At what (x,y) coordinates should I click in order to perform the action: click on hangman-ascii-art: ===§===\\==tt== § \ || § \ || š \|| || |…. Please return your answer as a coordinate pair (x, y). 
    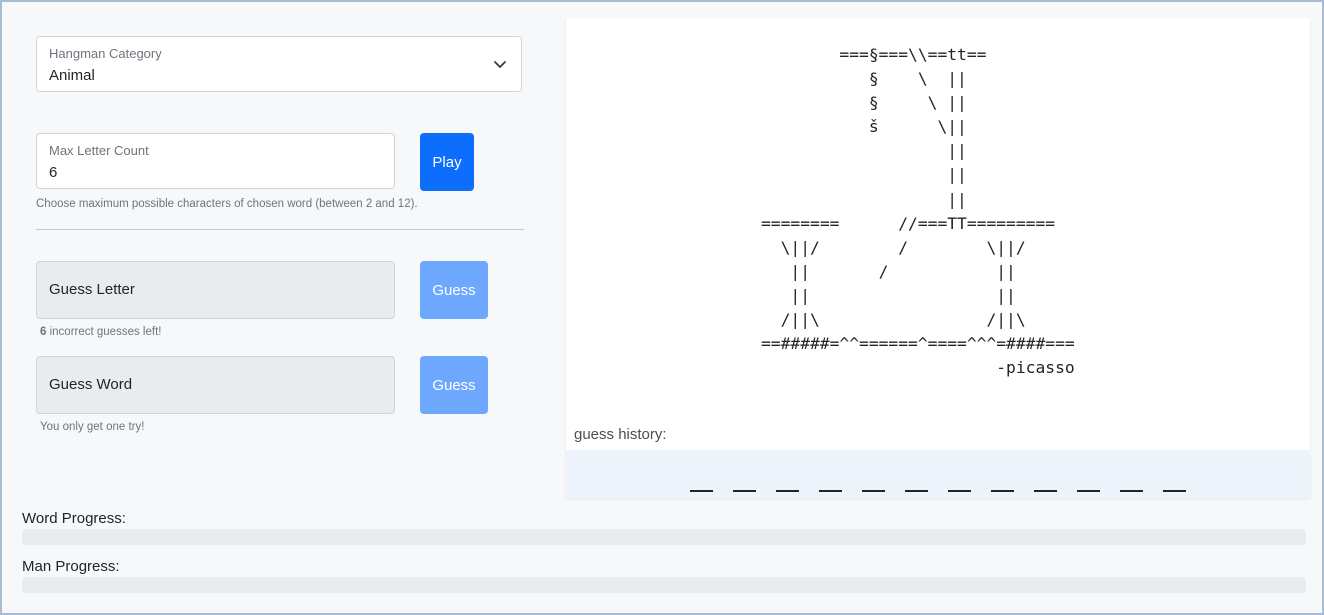
    Looking at the image, I should click on (918, 211).